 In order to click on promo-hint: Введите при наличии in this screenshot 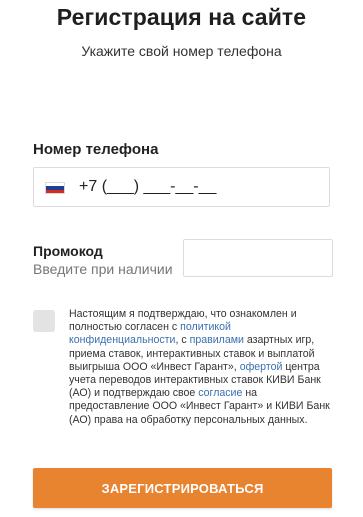, I will do `click(103, 269)`.